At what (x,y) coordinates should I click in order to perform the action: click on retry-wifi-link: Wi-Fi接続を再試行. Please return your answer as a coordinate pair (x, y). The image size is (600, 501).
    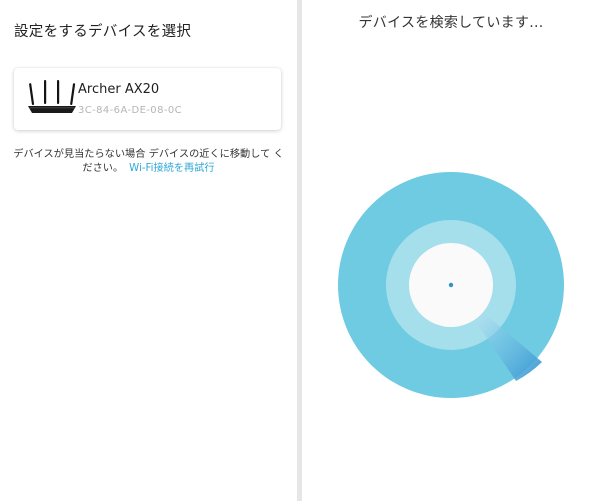
    Looking at the image, I should click on (171, 168).